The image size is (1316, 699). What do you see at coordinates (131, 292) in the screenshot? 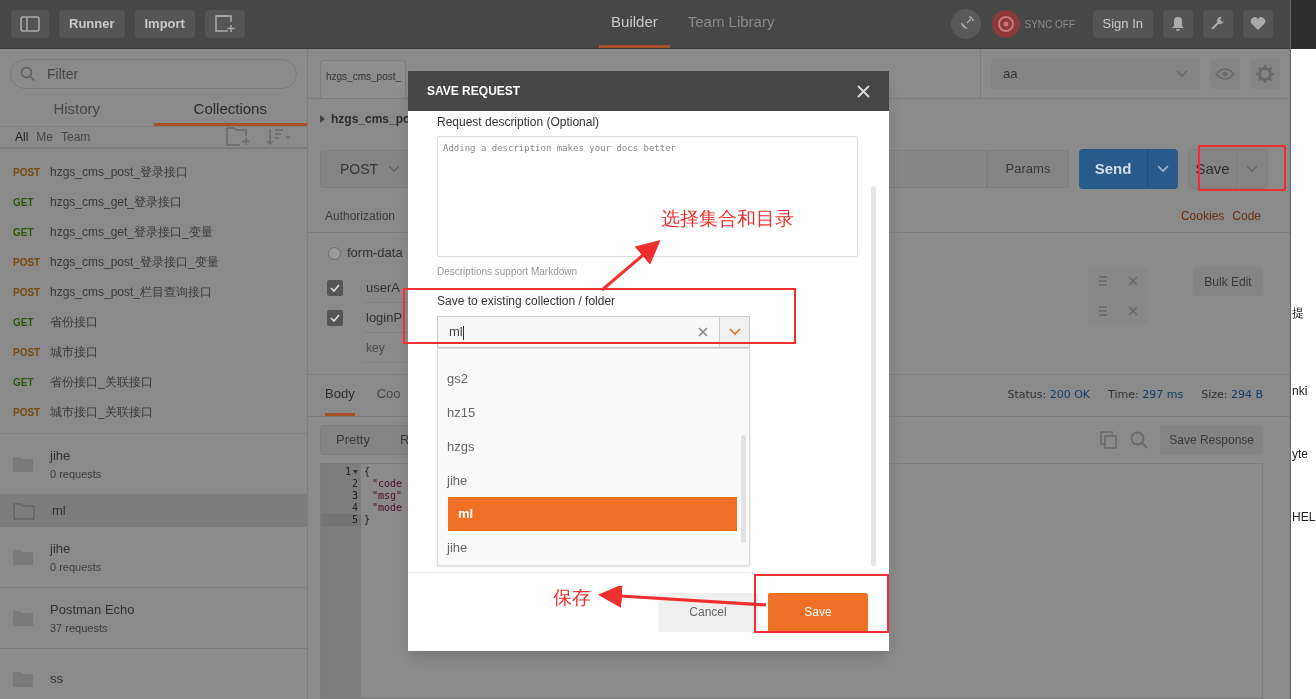
I see `request-name: hzgs_cms_post_栏目查询接口` at bounding box center [131, 292].